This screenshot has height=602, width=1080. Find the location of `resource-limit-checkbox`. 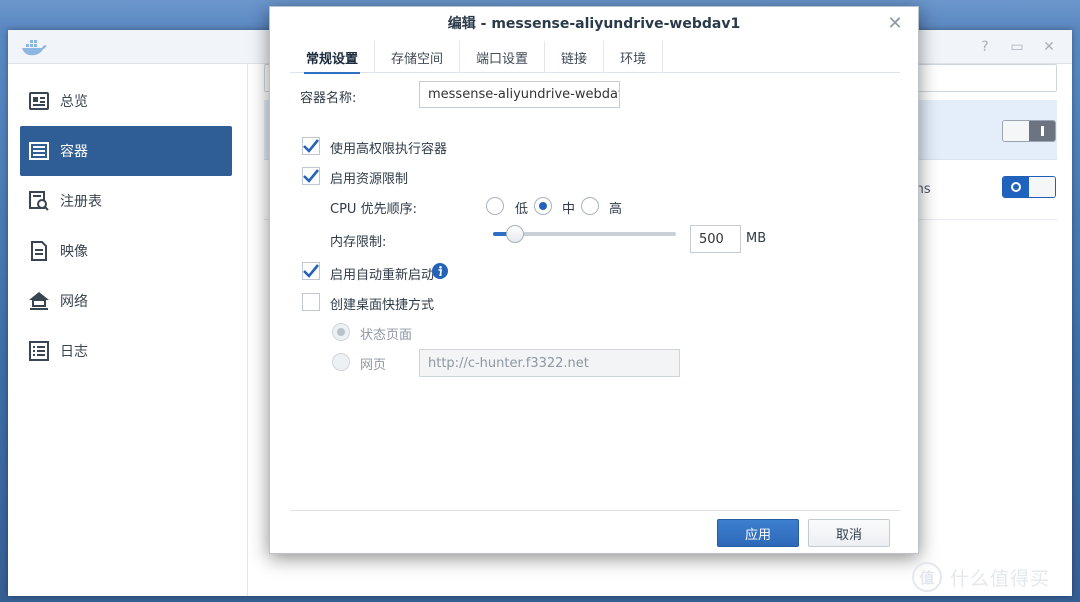

resource-limit-checkbox is located at coordinates (311, 176).